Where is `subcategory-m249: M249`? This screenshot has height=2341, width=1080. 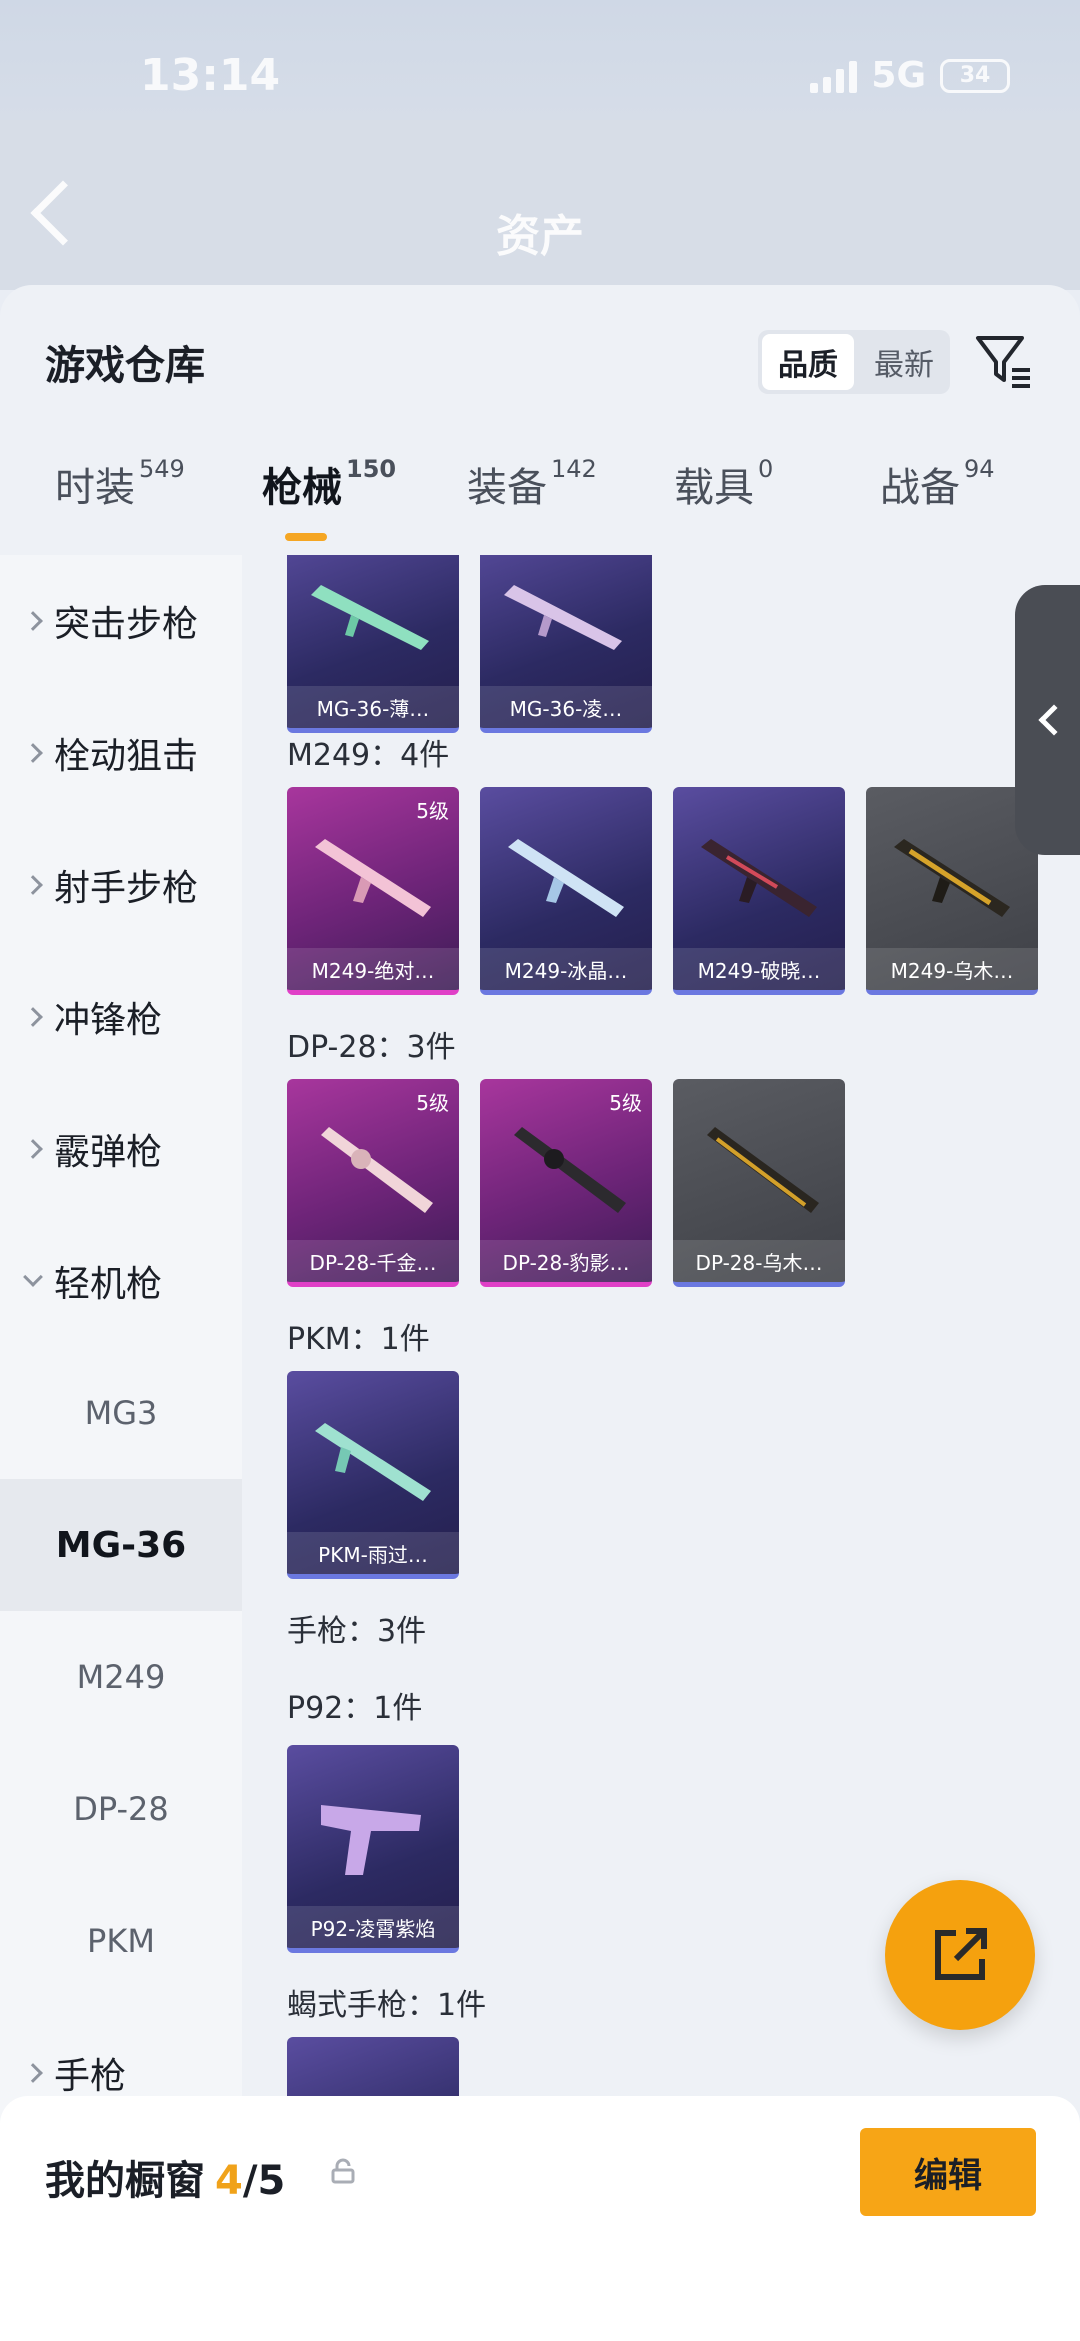
subcategory-m249: M249 is located at coordinates (121, 1677).